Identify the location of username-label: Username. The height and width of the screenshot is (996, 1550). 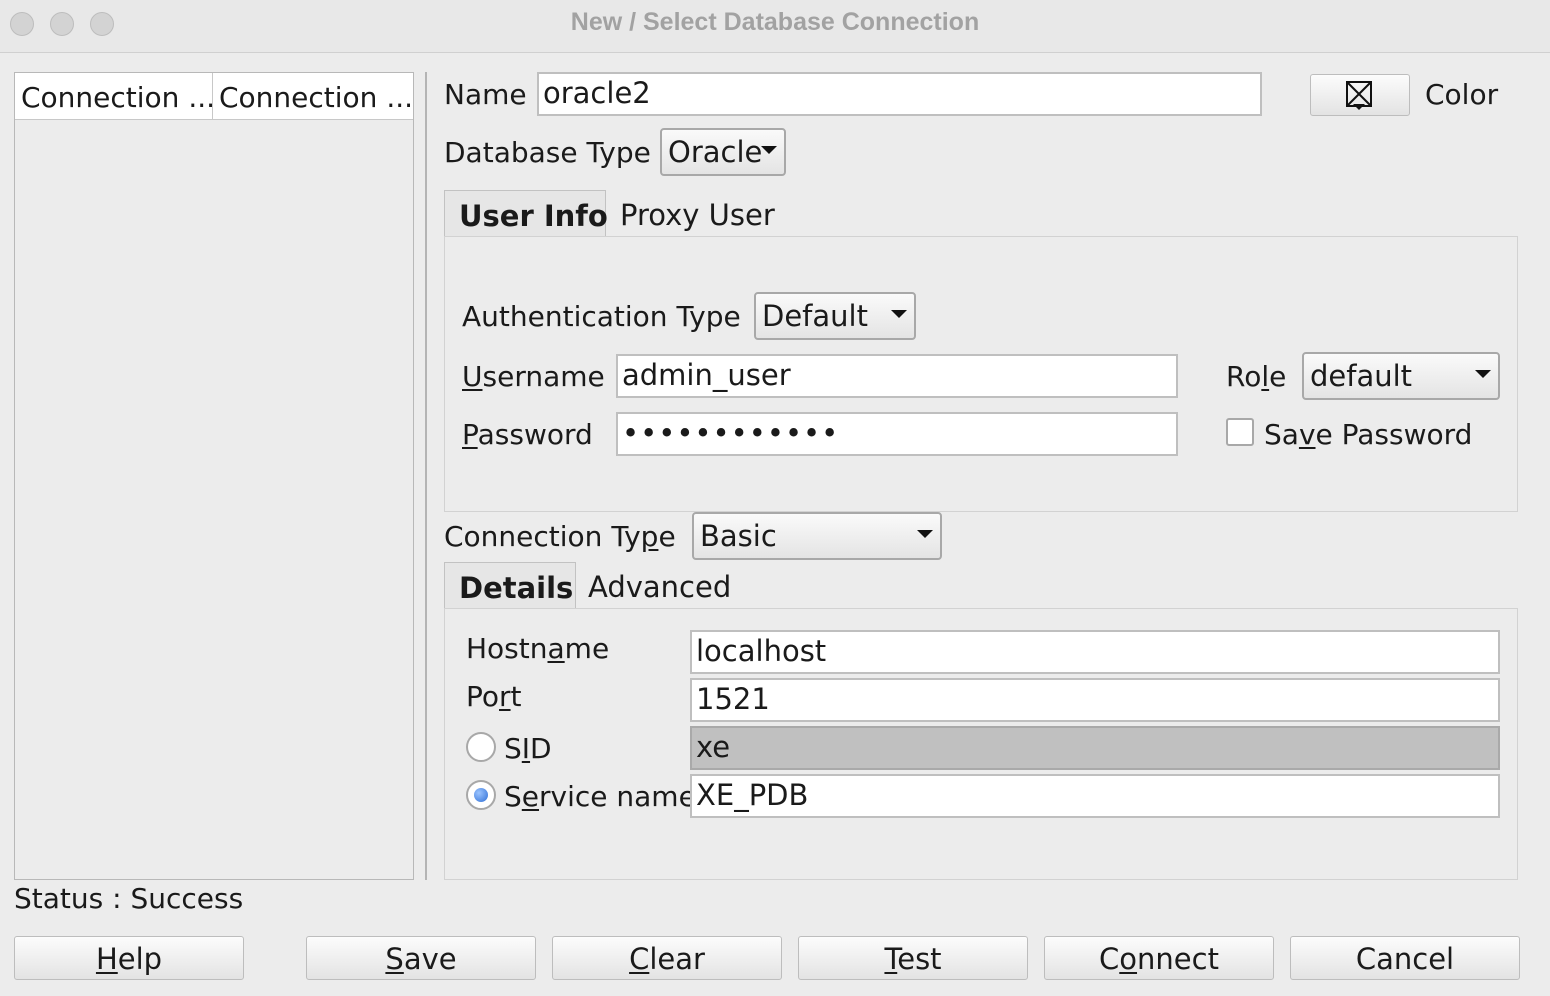
(533, 376).